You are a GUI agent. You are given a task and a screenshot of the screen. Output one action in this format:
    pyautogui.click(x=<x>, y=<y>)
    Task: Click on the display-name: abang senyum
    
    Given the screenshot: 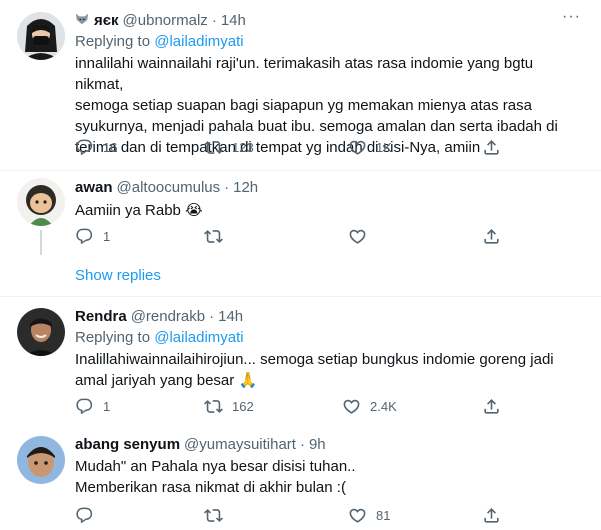 What is the action you would take?
    pyautogui.click(x=127, y=444)
    